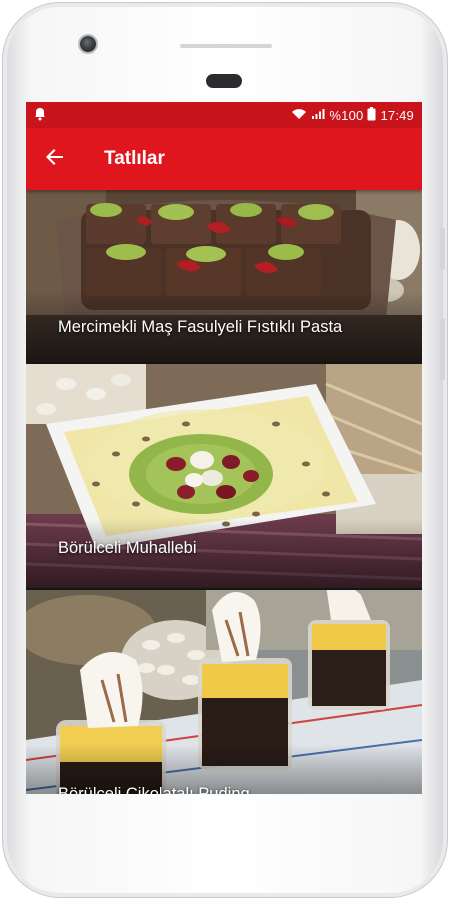 The height and width of the screenshot is (900, 450). What do you see at coordinates (88, 44) in the screenshot?
I see `front-camera` at bounding box center [88, 44].